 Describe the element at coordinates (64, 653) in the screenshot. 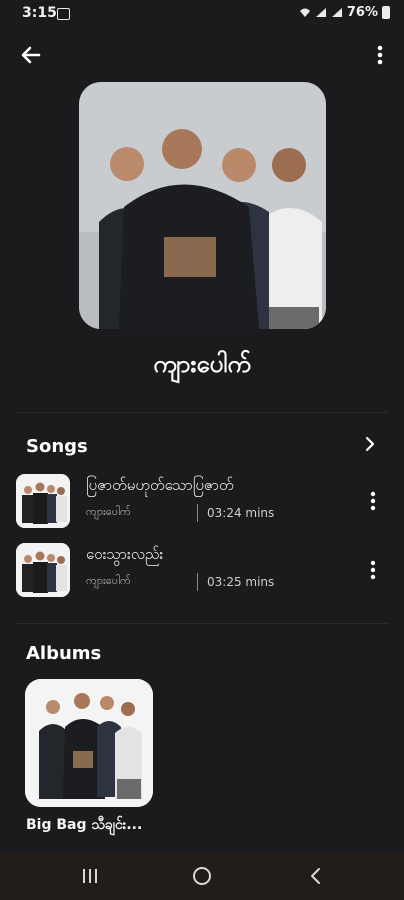

I see `albums-section-title: Albums` at that location.